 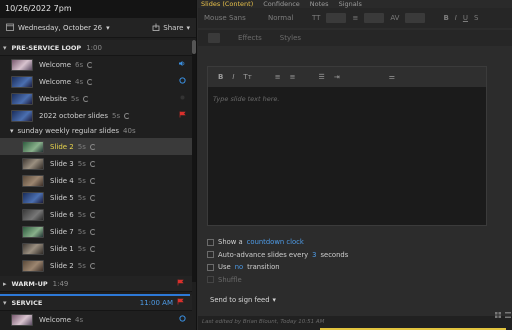 I want to click on color-swatch, so click(x=214, y=38).